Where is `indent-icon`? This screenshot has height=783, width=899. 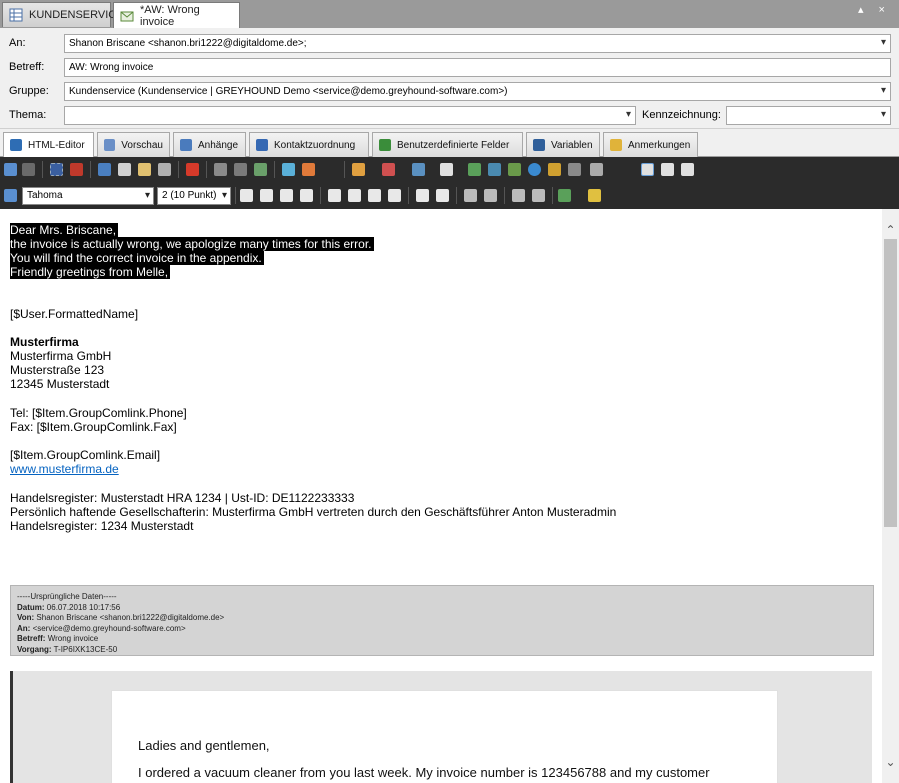
indent-icon is located at coordinates (538, 195).